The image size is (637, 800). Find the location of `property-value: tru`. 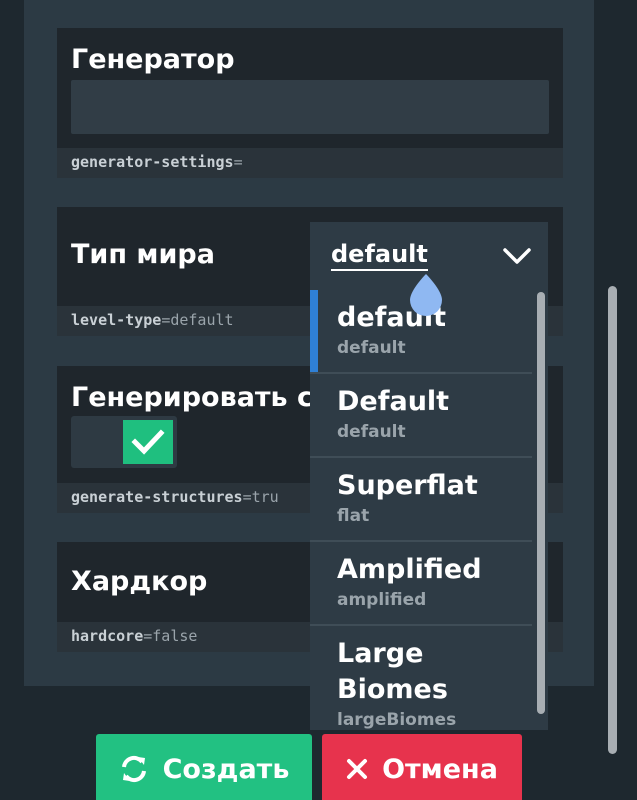

property-value: tru is located at coordinates (265, 497).